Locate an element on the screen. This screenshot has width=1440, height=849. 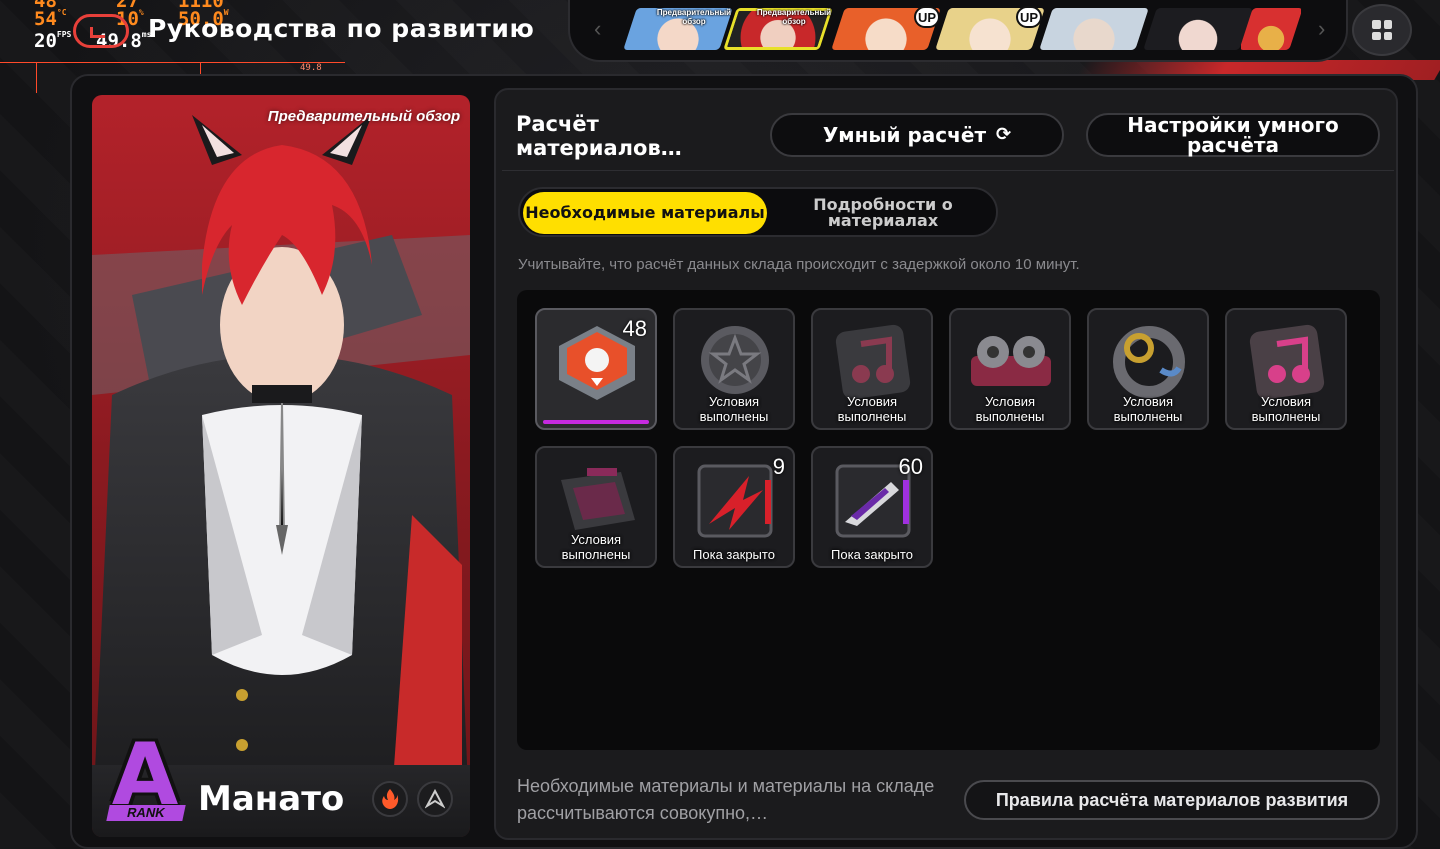
material-item: 48 is located at coordinates (596, 369).